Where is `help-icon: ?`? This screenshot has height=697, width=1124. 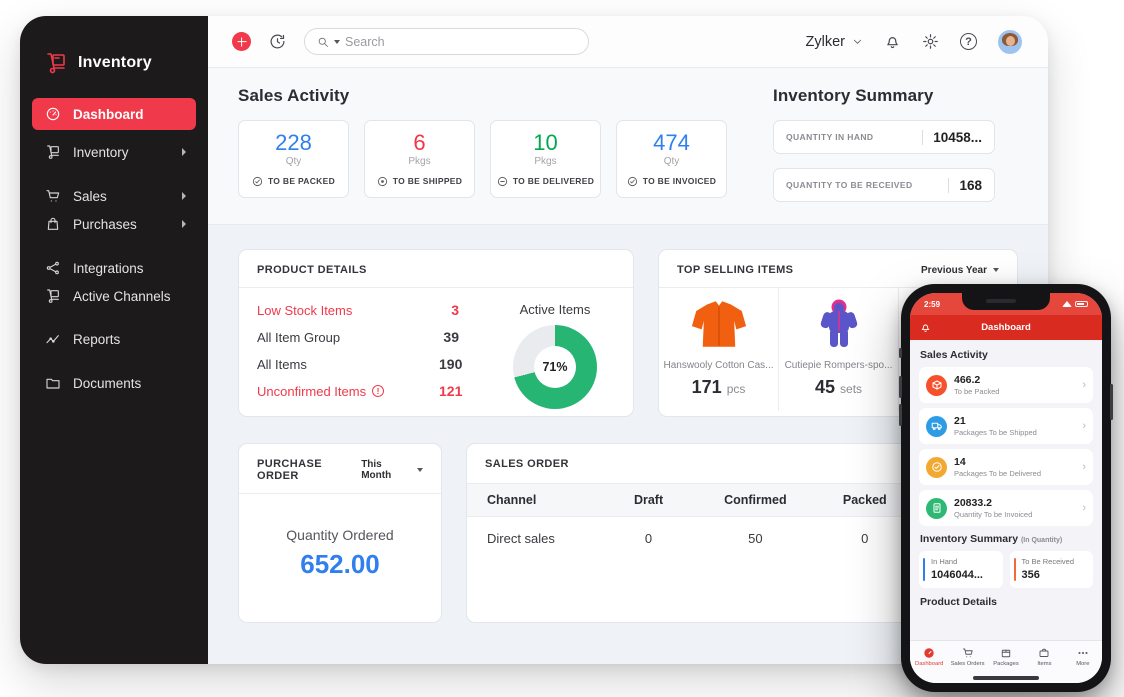
help-icon: ? is located at coordinates (968, 41).